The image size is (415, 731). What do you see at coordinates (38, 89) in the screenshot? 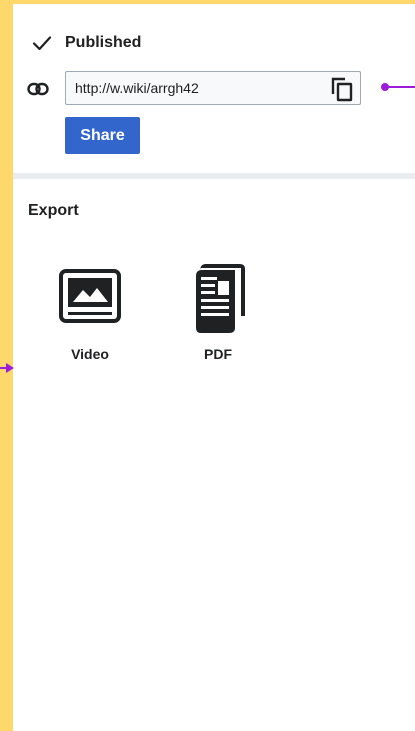
I see `link-icon` at bounding box center [38, 89].